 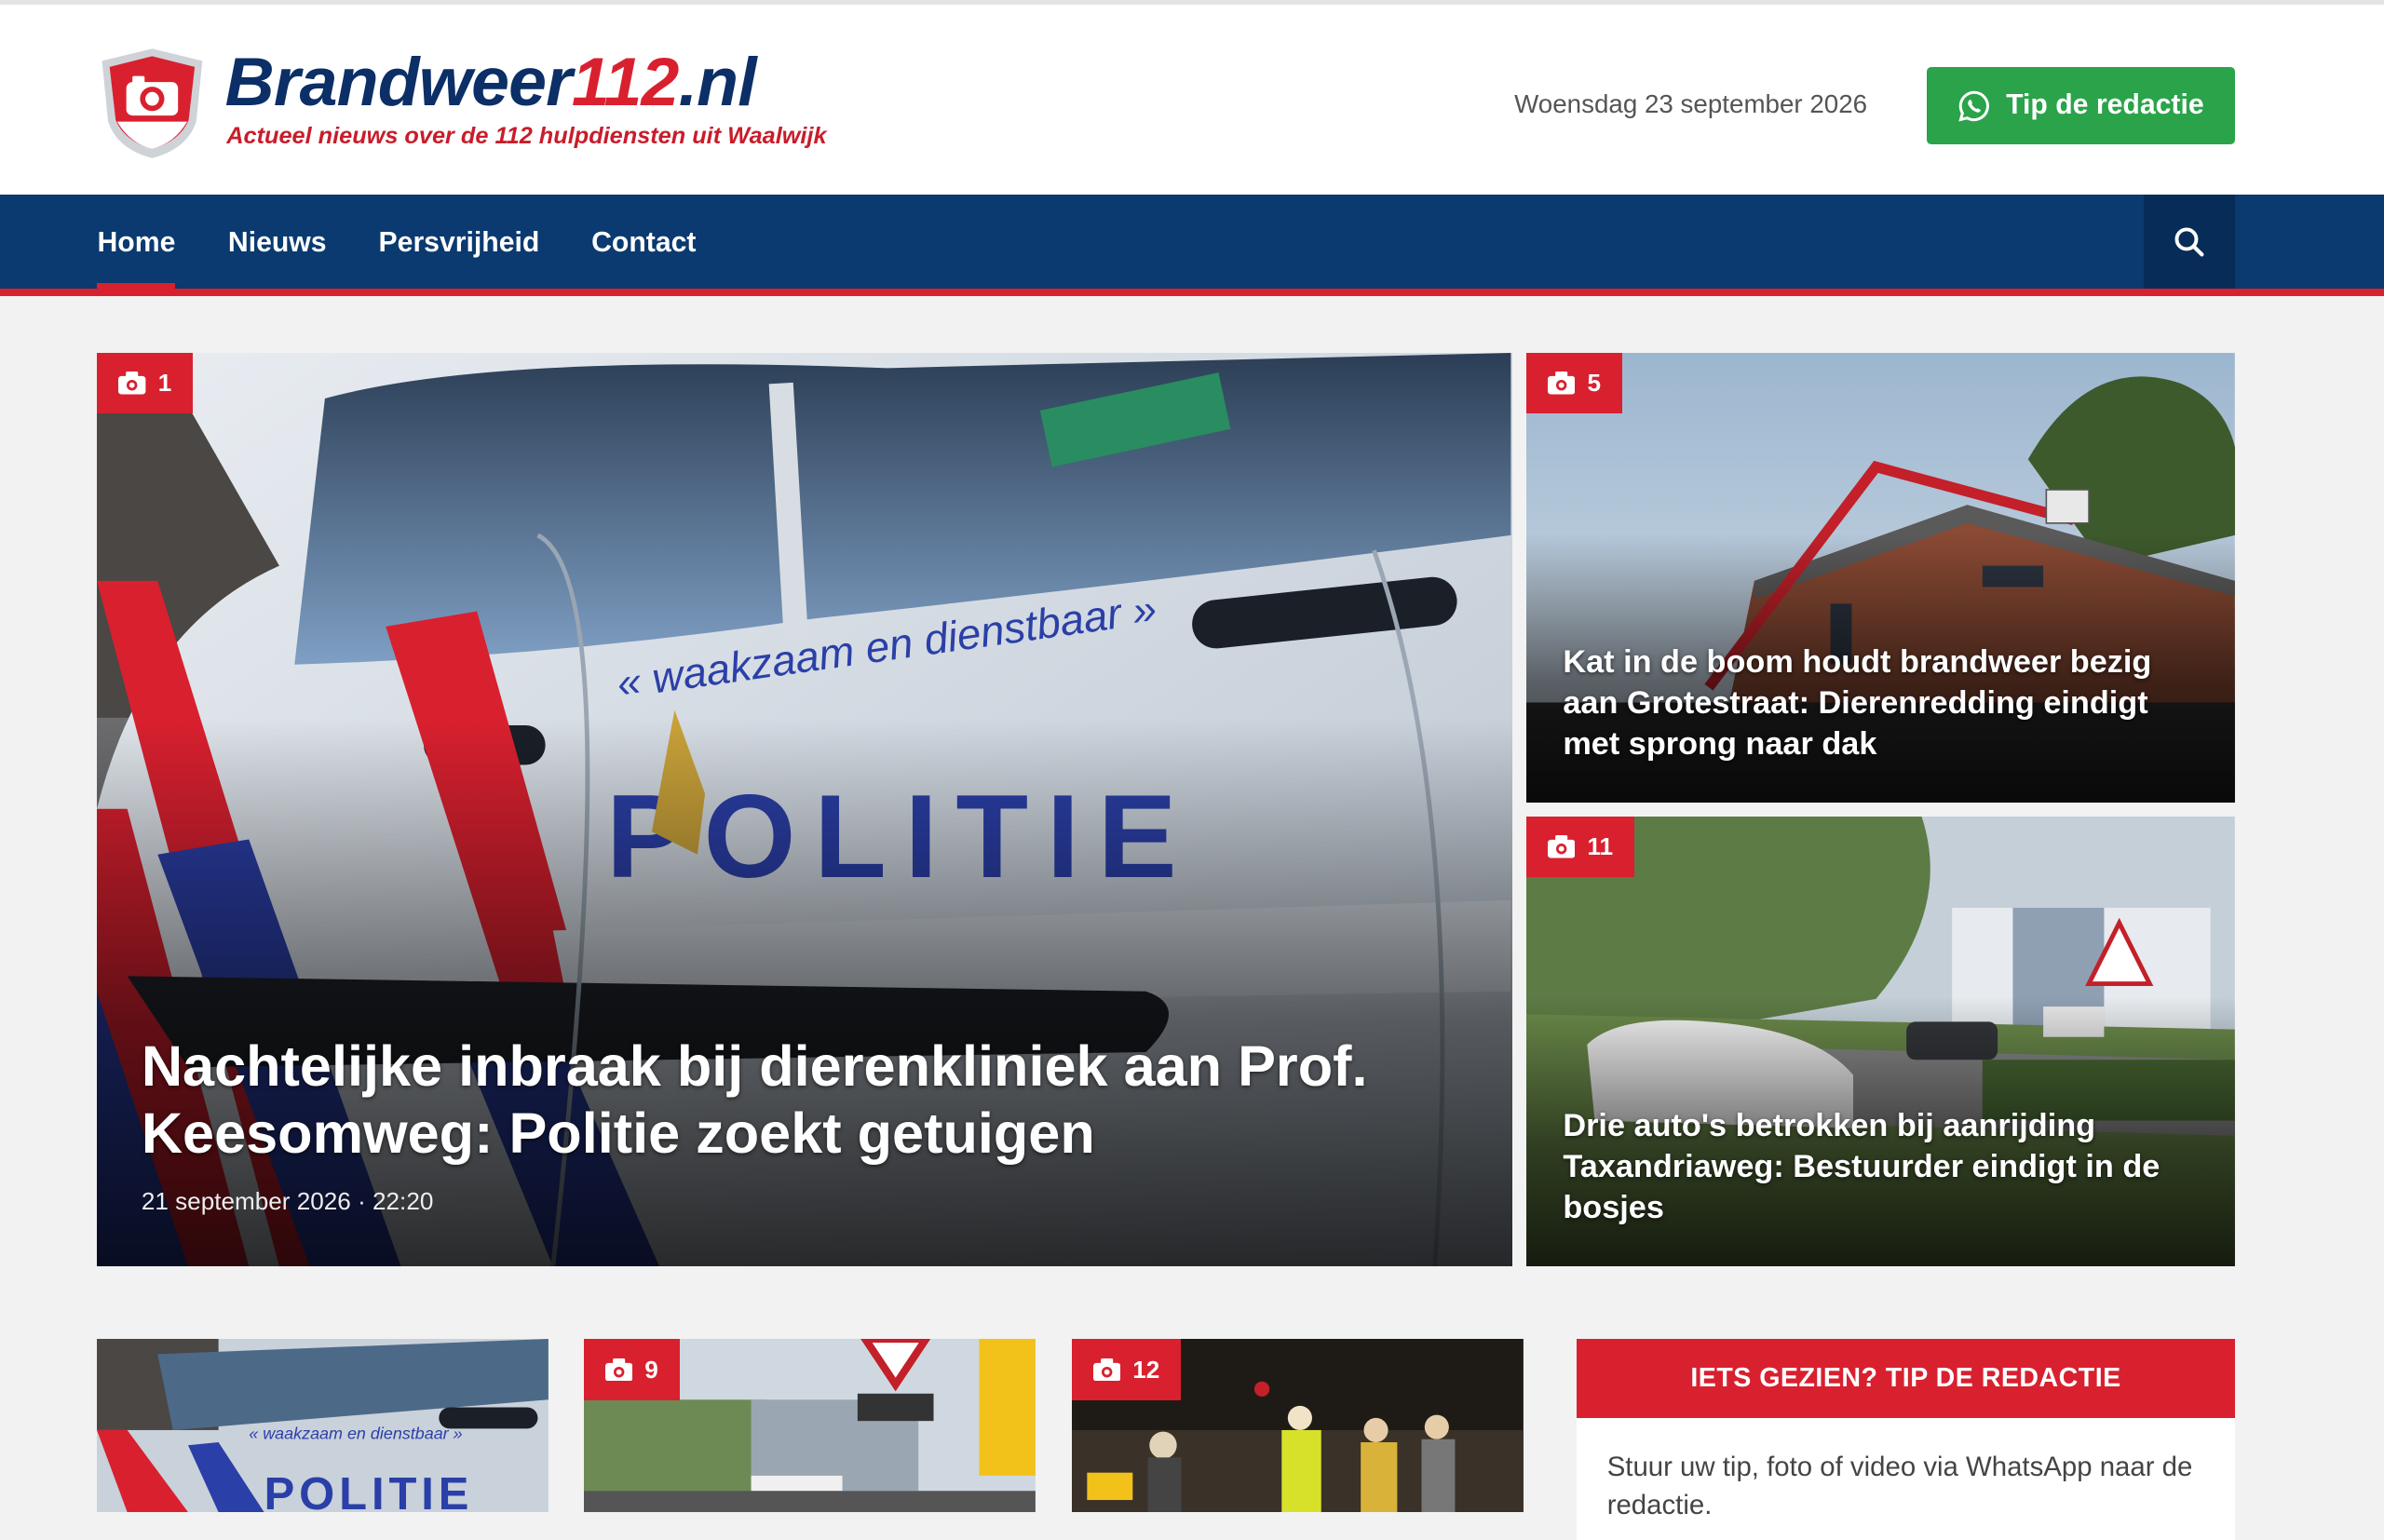 I want to click on header-date: Woensdag 23 september 2026, so click(x=1691, y=104).